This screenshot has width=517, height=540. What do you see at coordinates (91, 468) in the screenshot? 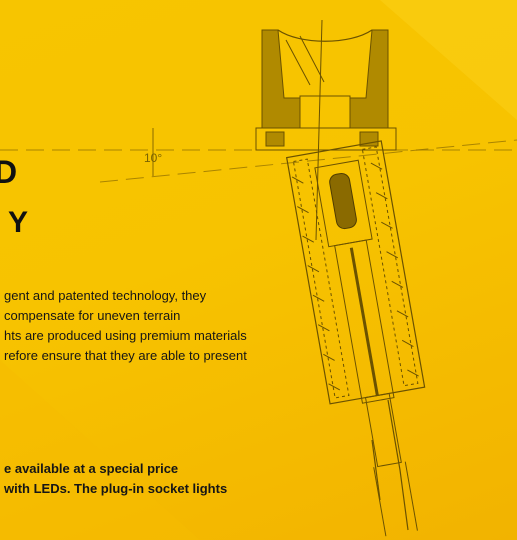
I see `paragraph-line: e available at a special price` at bounding box center [91, 468].